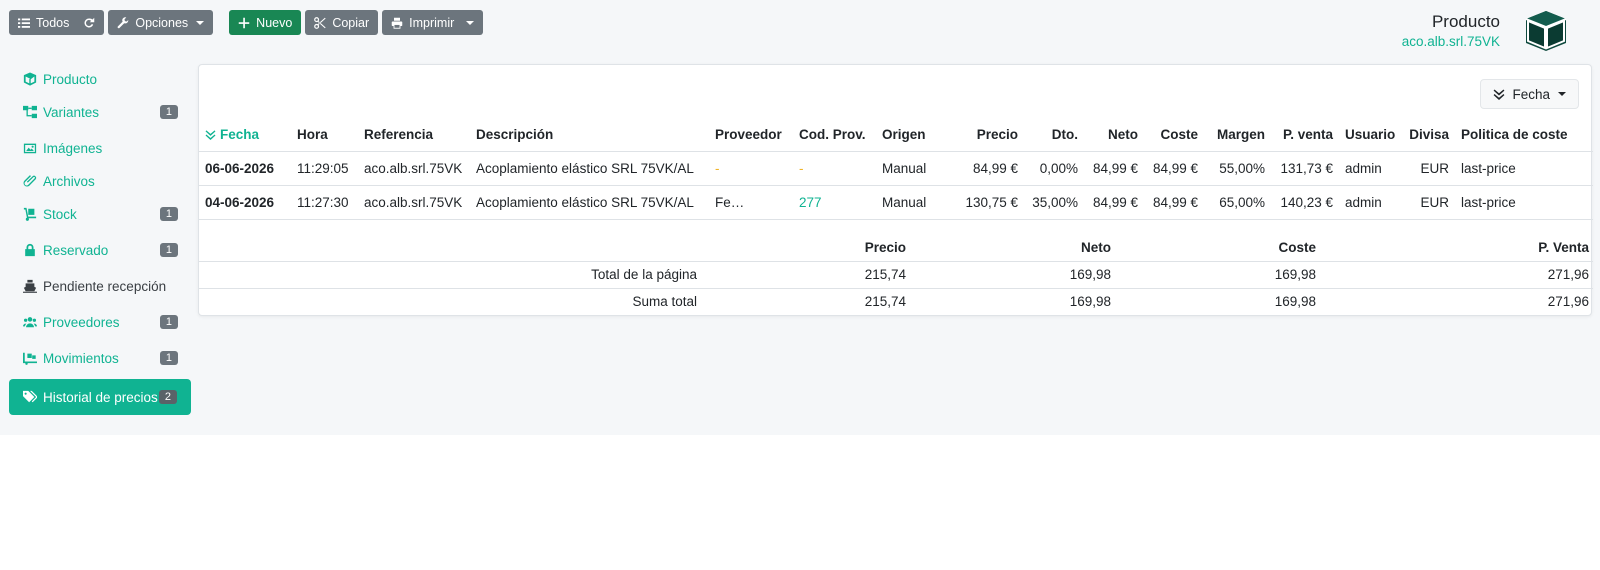  I want to click on sidebar-item-movimientos: Movimientos 1, so click(100, 358).